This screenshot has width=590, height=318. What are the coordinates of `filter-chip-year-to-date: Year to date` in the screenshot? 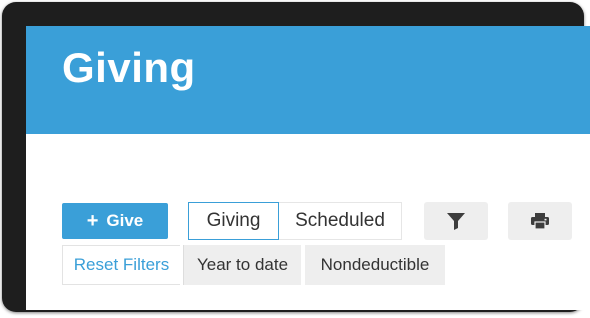 It's located at (242, 265).